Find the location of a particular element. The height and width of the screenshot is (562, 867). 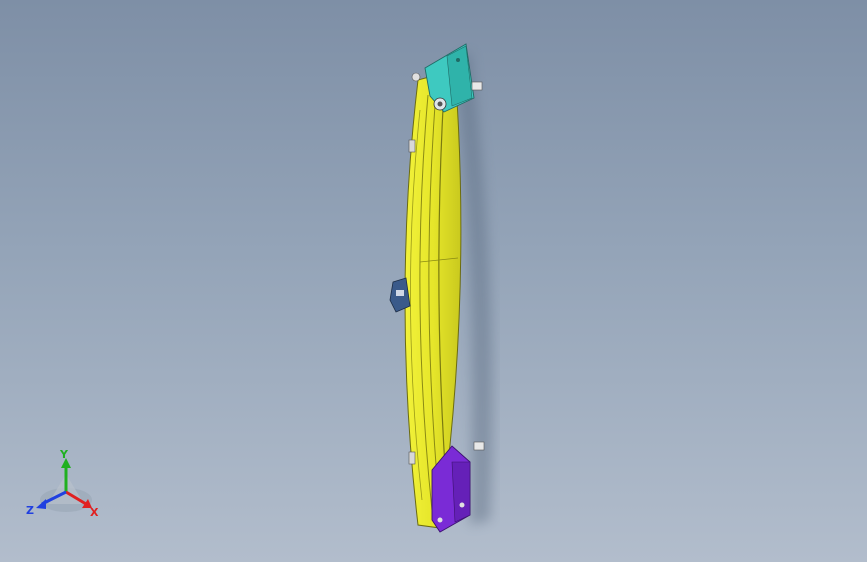

rail-clip-bottom is located at coordinates (412, 458).